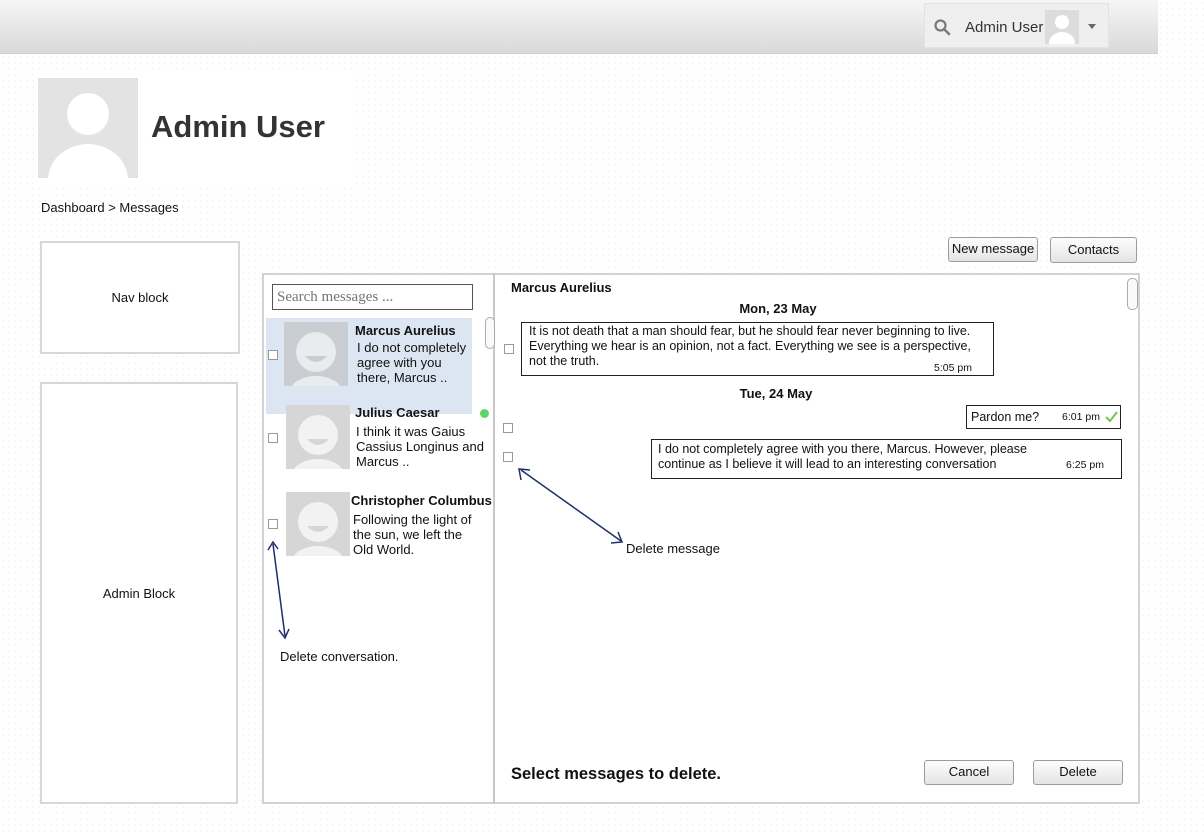 This screenshot has height=833, width=1204. What do you see at coordinates (484, 413) in the screenshot?
I see `online-status-indicator` at bounding box center [484, 413].